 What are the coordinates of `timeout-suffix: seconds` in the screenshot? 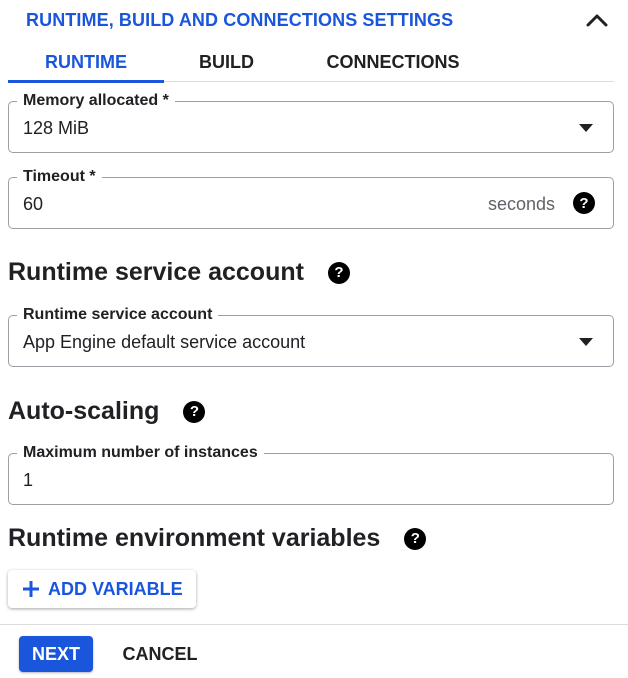 It's located at (521, 204).